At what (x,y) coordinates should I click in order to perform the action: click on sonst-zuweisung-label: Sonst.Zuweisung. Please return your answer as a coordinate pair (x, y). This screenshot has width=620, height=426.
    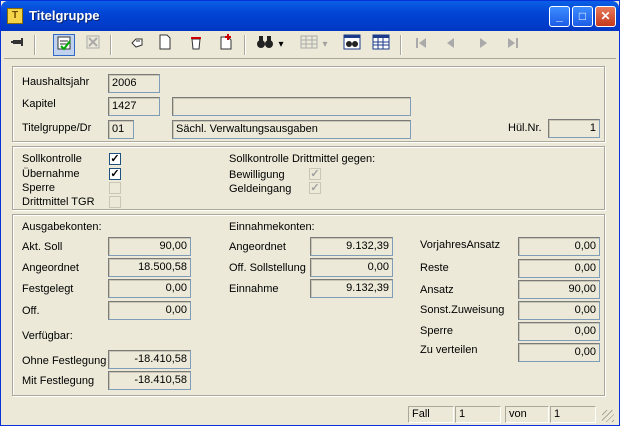
    Looking at the image, I should click on (462, 310).